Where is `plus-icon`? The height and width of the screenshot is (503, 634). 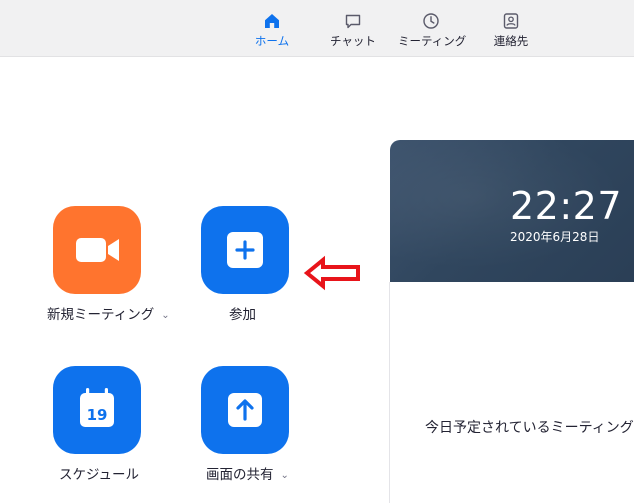 plus-icon is located at coordinates (245, 250).